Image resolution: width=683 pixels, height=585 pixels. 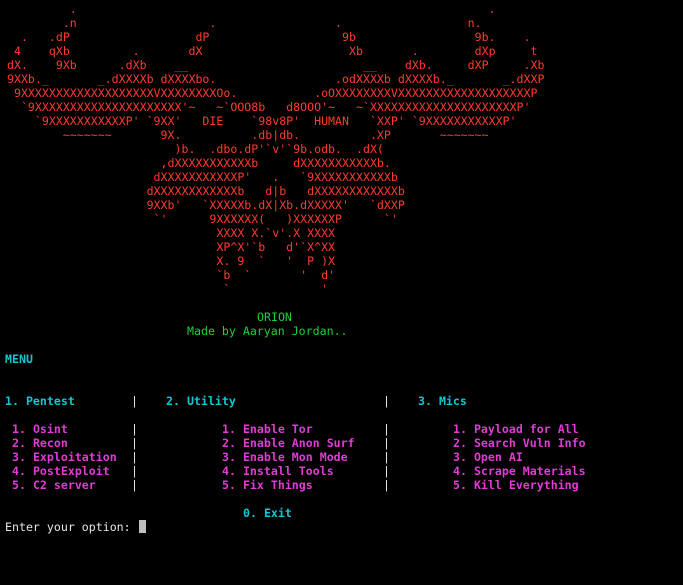 I want to click on menu-item-install-tools: 4. Install Tools, so click(x=278, y=471).